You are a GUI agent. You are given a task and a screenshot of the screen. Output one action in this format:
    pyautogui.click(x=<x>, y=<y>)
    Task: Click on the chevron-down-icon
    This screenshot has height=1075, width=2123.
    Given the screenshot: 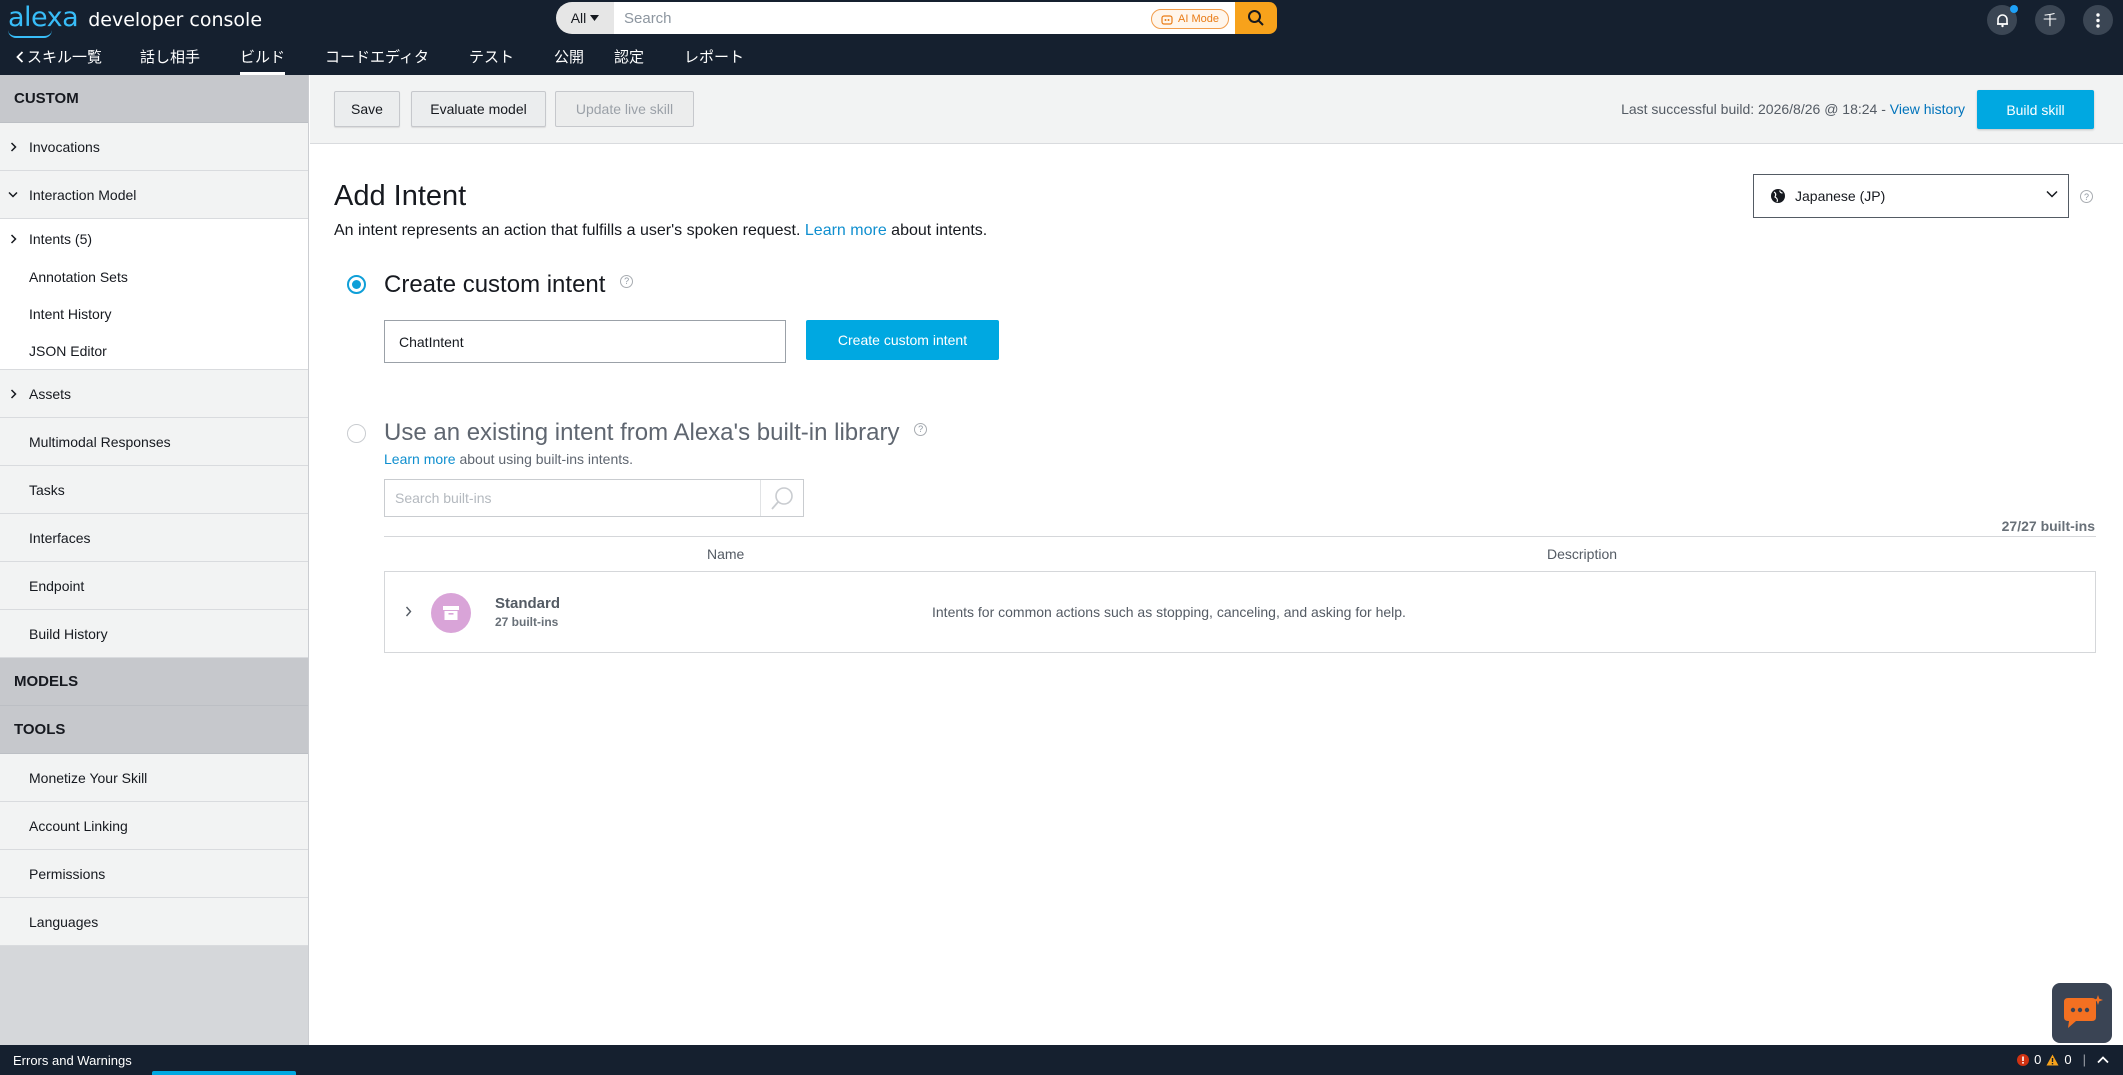 What is the action you would take?
    pyautogui.click(x=2052, y=194)
    